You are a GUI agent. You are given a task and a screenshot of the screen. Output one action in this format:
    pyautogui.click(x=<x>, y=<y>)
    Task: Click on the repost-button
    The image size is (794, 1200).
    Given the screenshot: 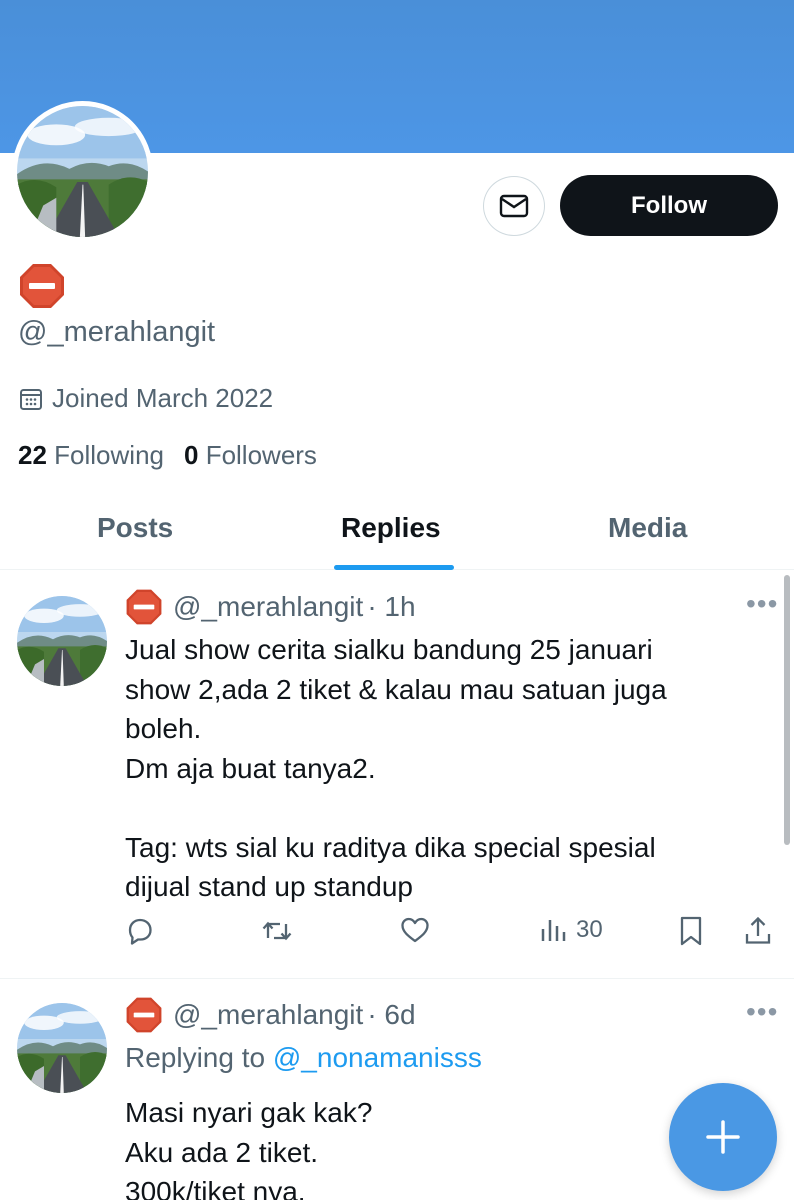 What is the action you would take?
    pyautogui.click(x=277, y=931)
    